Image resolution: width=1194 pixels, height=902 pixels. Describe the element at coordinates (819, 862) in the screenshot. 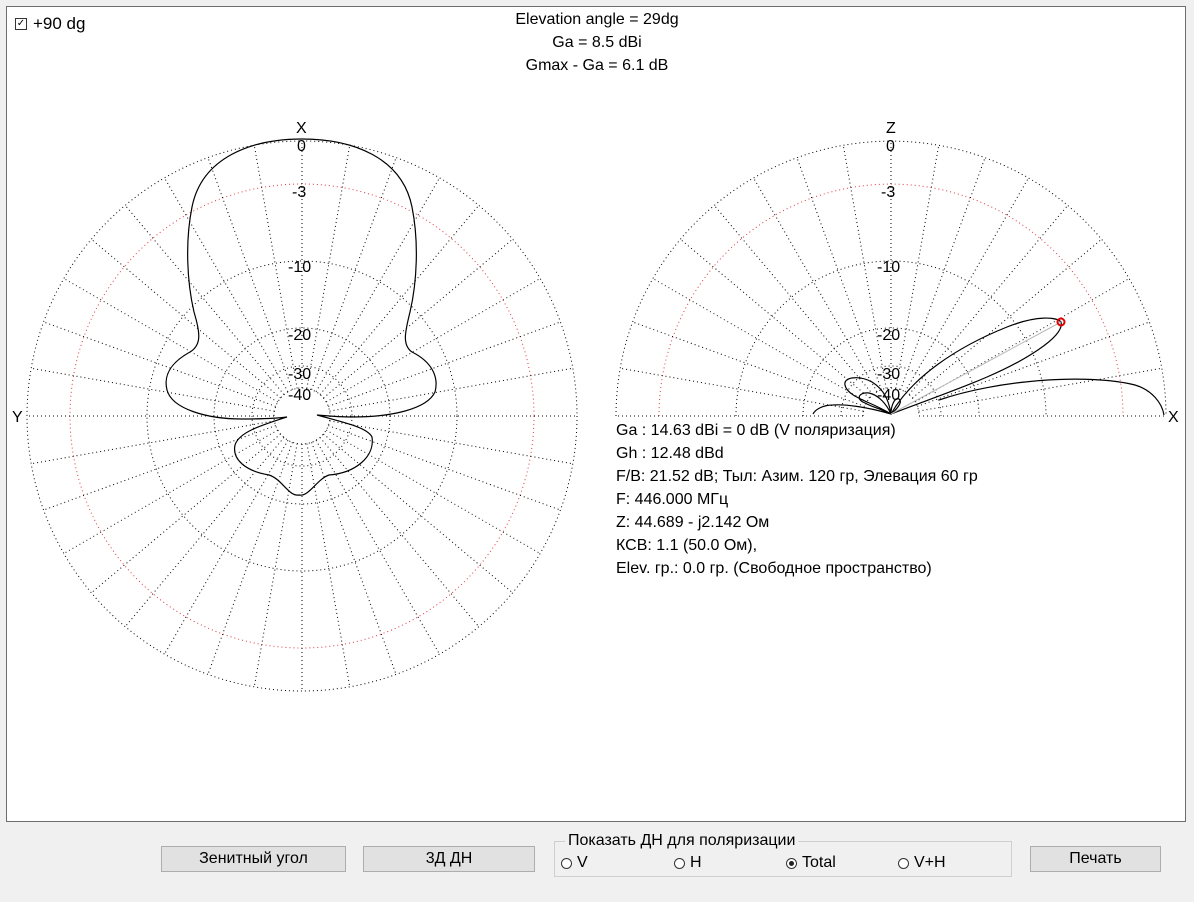

I see `radio-total-label: Total` at that location.